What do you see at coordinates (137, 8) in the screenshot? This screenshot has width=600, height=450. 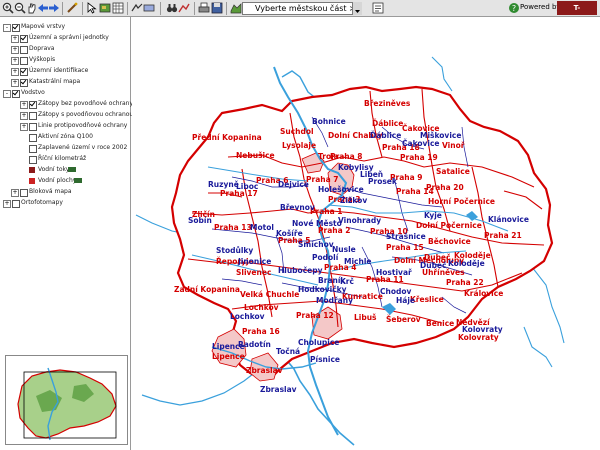 I see `scale-icon` at bounding box center [137, 8].